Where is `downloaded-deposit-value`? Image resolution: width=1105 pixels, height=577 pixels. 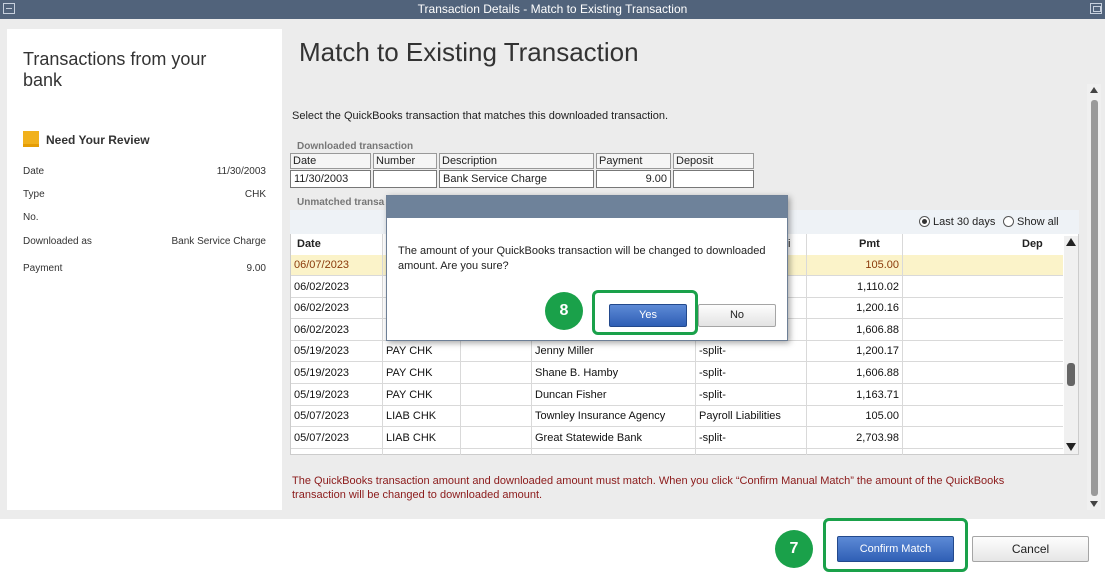 downloaded-deposit-value is located at coordinates (713, 179).